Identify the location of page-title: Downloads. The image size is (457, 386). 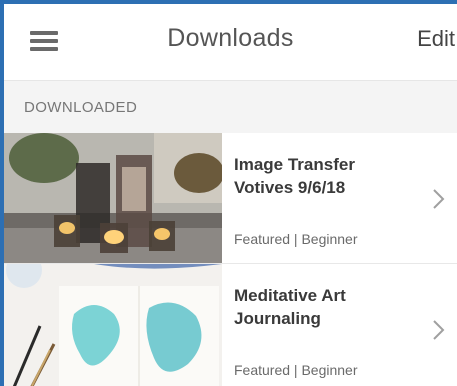
(230, 38).